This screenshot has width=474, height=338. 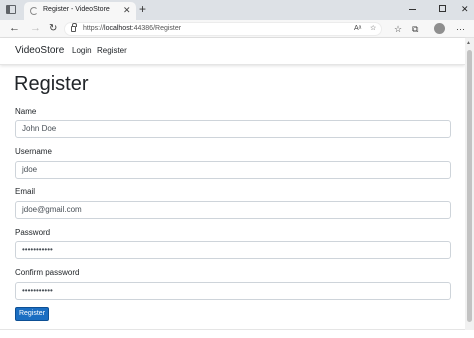 I want to click on confirm-password-label: Confirm password, so click(x=47, y=272).